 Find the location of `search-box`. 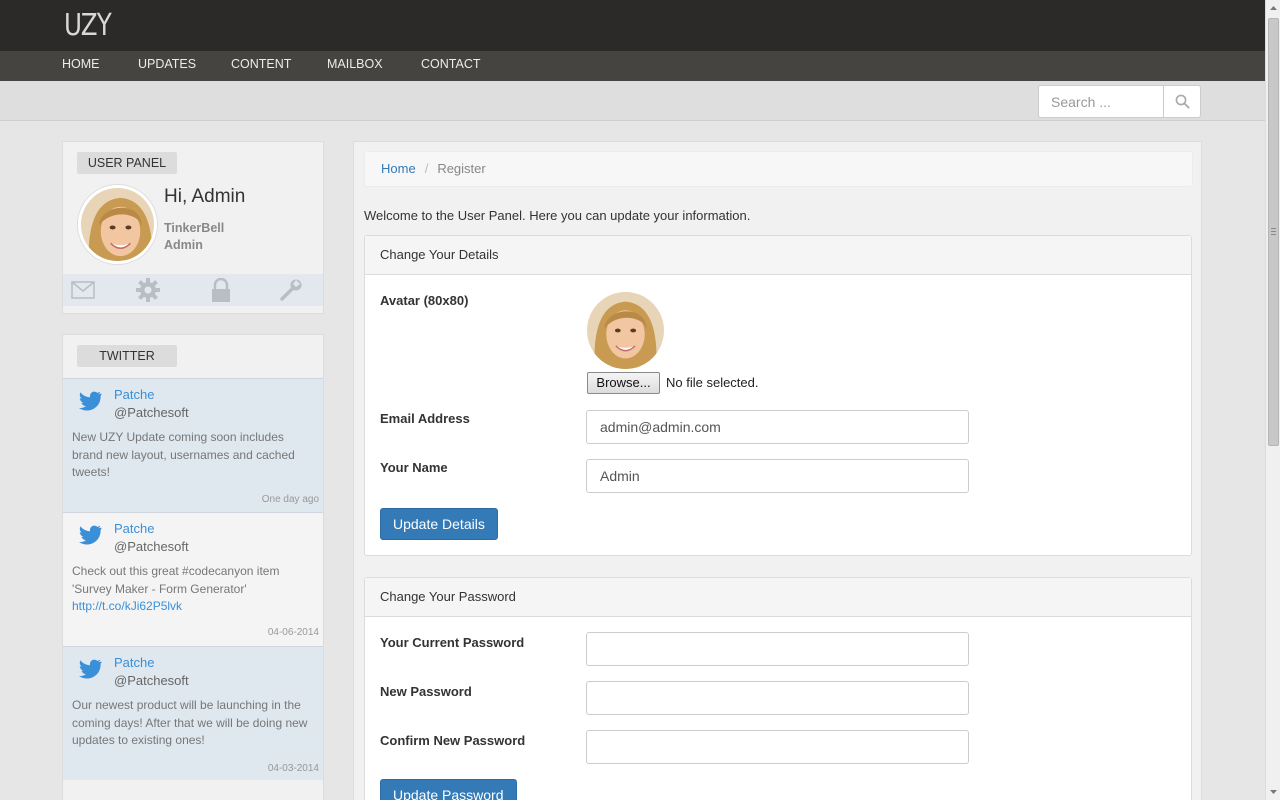

search-box is located at coordinates (1119, 101).